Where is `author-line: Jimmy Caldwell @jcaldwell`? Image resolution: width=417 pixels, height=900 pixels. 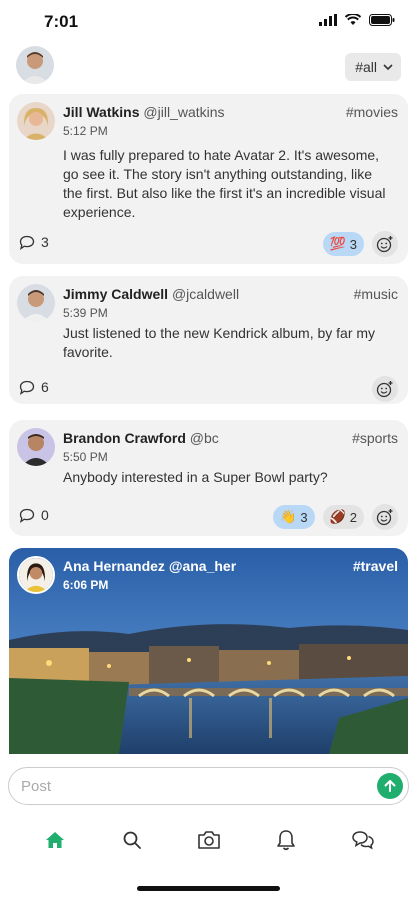
author-line: Jimmy Caldwell @jcaldwell is located at coordinates (151, 294).